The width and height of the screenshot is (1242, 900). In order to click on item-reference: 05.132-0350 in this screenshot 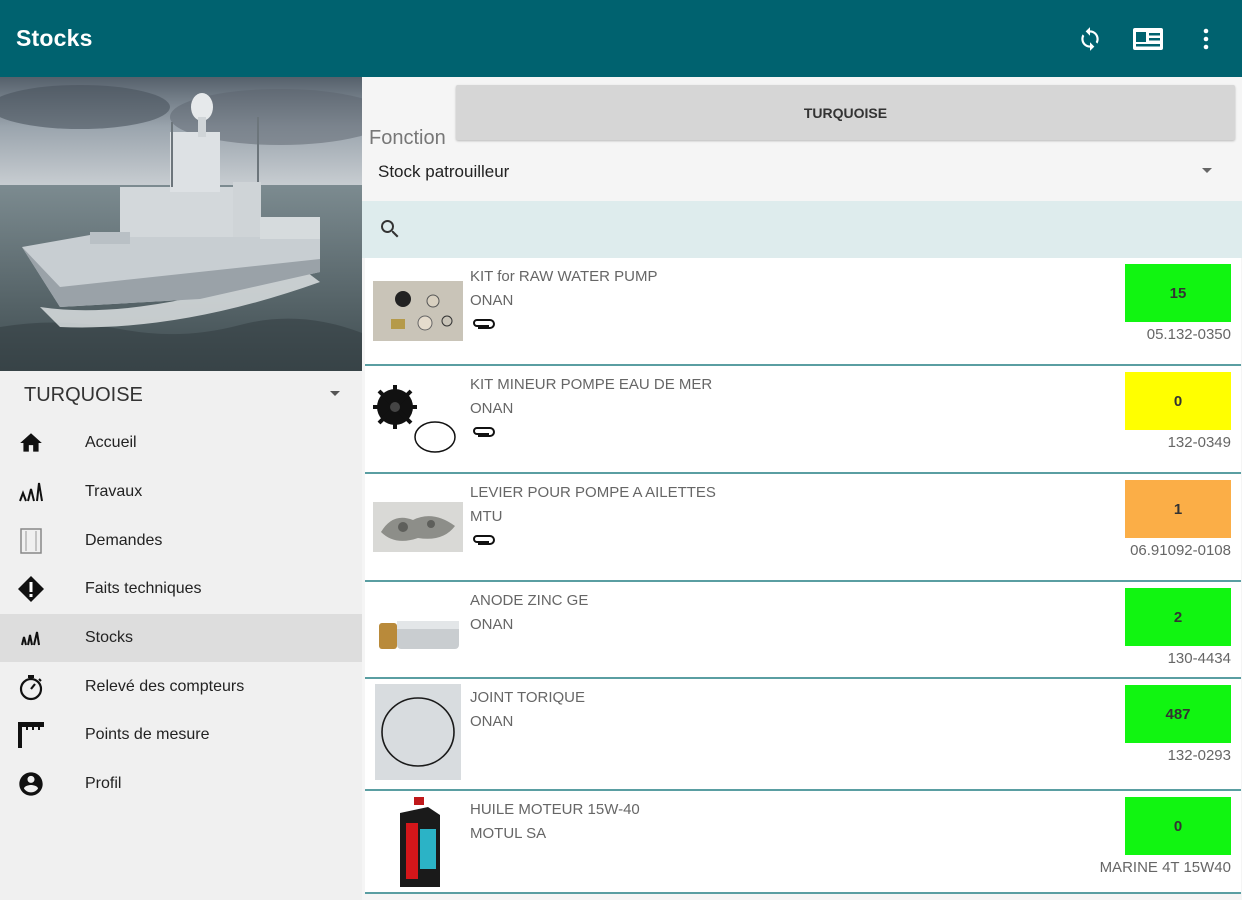, I will do `click(1188, 334)`.